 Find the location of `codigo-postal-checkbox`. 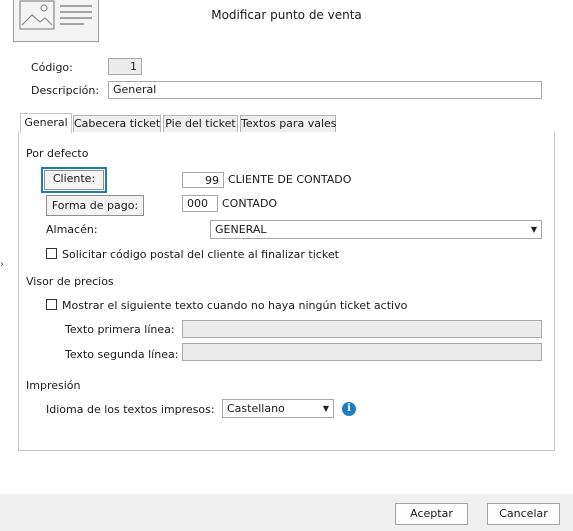

codigo-postal-checkbox is located at coordinates (51, 253).